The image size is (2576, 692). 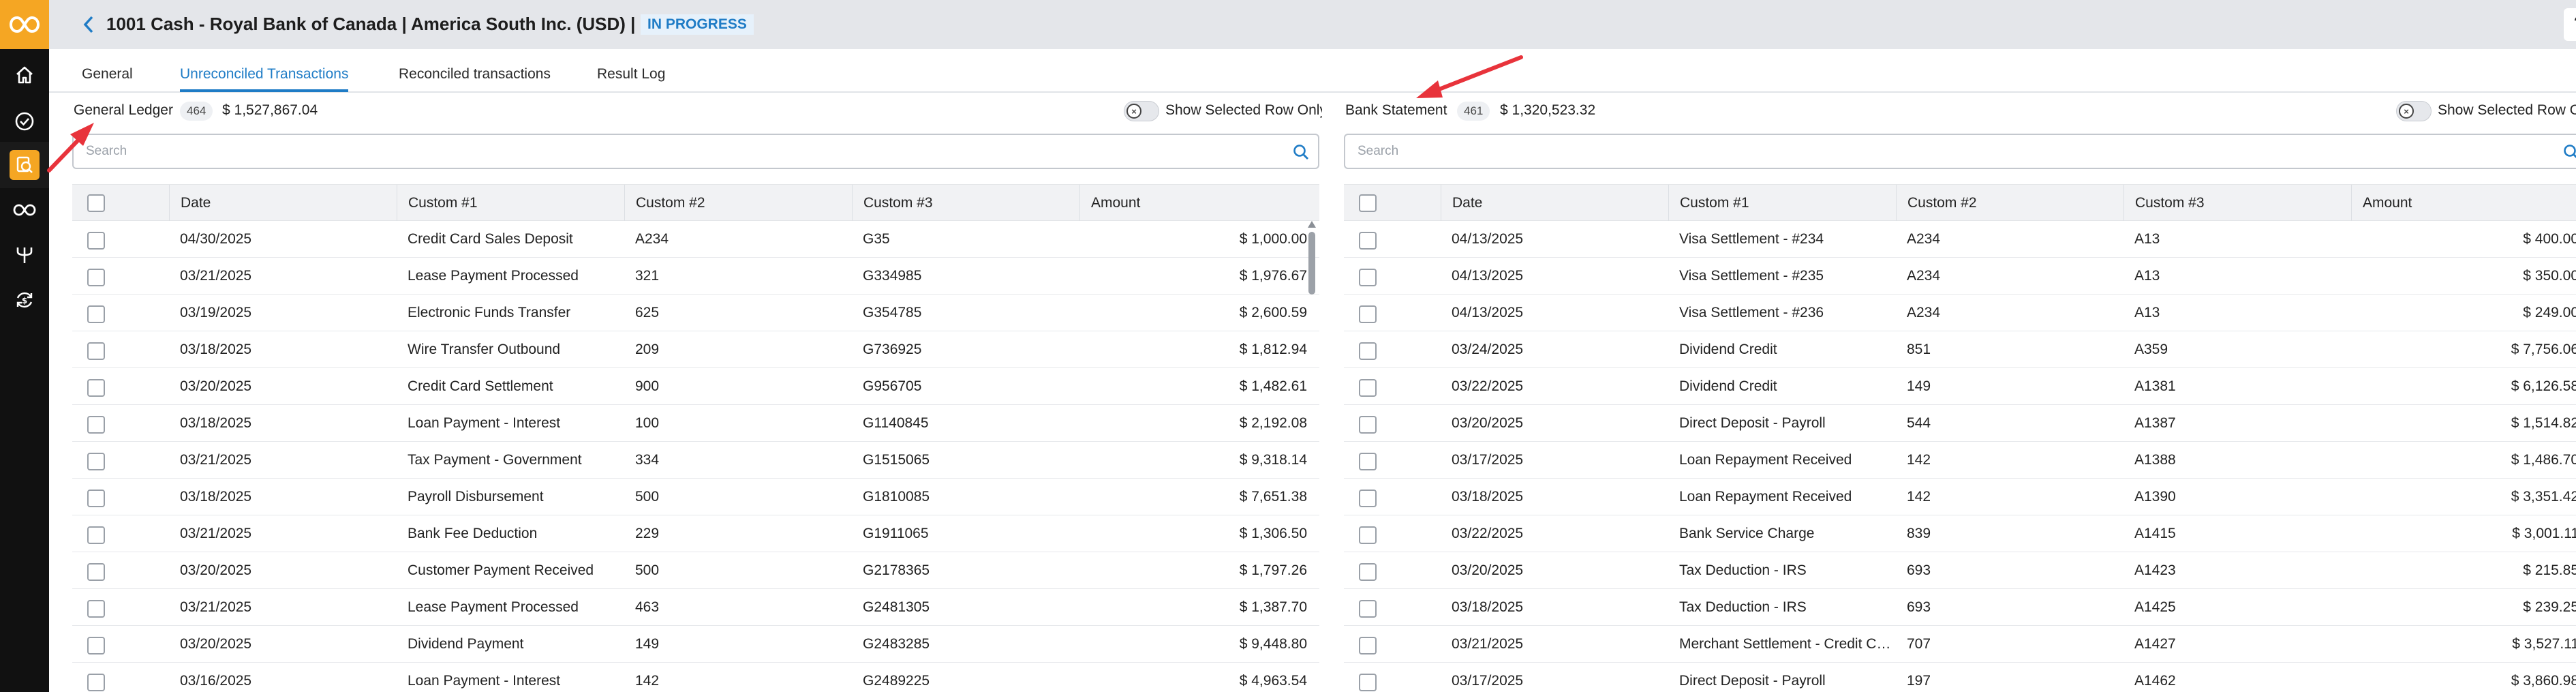 What do you see at coordinates (107, 77) in the screenshot?
I see `tab-general: General` at bounding box center [107, 77].